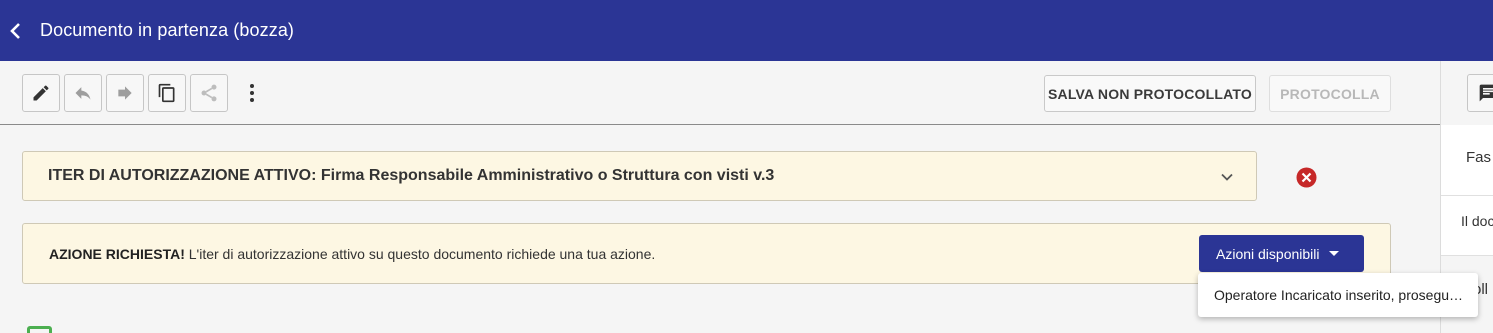  What do you see at coordinates (1479, 157) in the screenshot?
I see `right-panel-fascicolo-label: Fas` at bounding box center [1479, 157].